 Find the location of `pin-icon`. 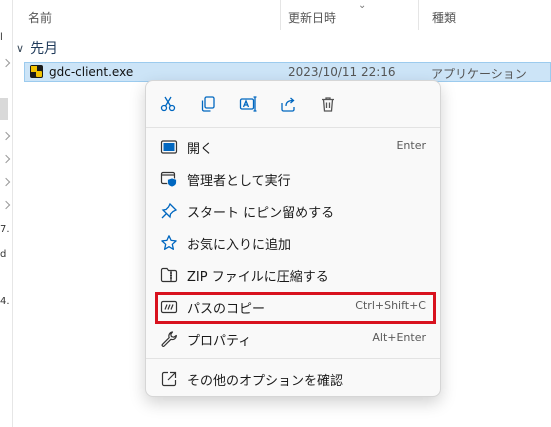

pin-icon is located at coordinates (169, 211).